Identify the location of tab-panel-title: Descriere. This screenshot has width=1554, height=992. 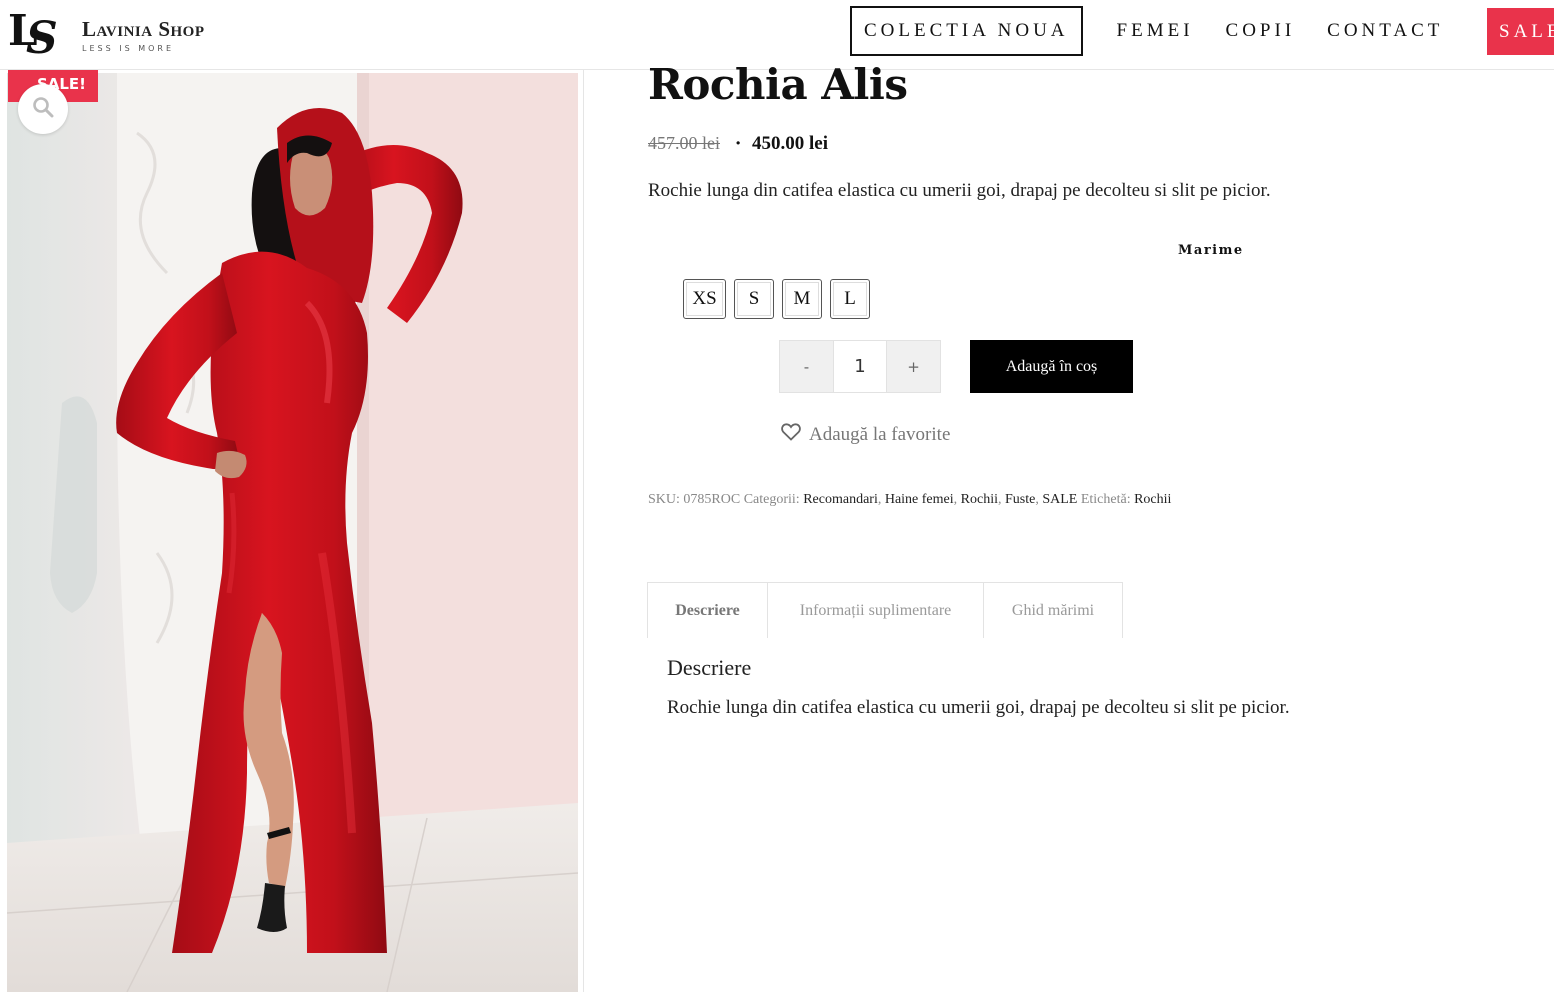
(709, 667).